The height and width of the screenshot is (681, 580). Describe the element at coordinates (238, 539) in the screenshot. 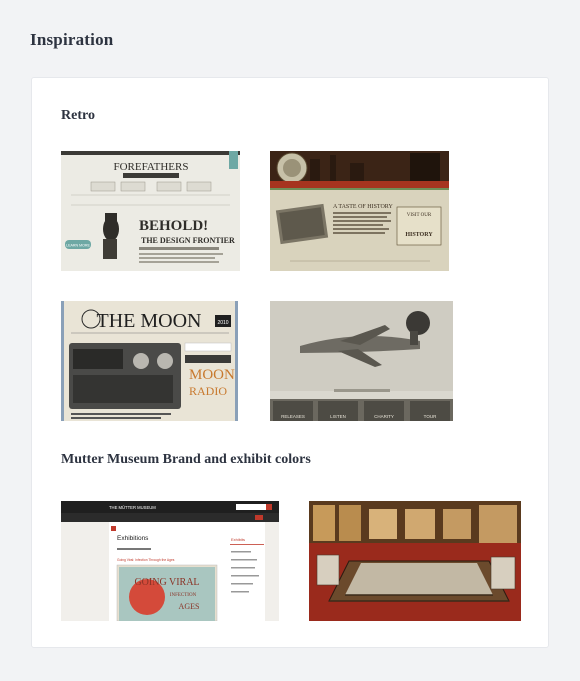

I see `mutter-side-heading: Exhibits` at that location.